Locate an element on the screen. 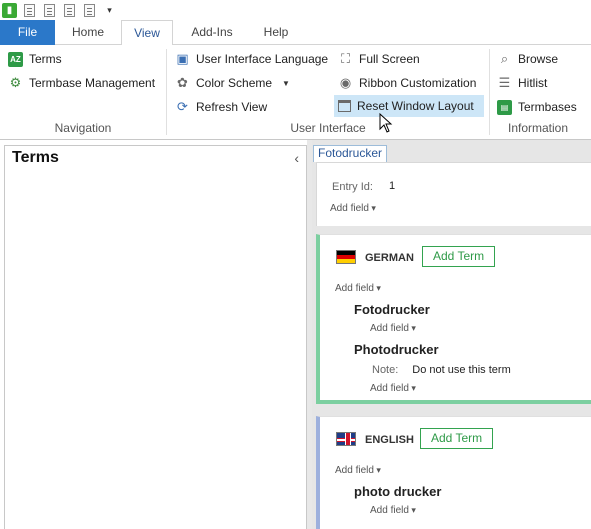 The height and width of the screenshot is (529, 591). termbases-button: ▤ Termbases is located at coordinates (537, 107).